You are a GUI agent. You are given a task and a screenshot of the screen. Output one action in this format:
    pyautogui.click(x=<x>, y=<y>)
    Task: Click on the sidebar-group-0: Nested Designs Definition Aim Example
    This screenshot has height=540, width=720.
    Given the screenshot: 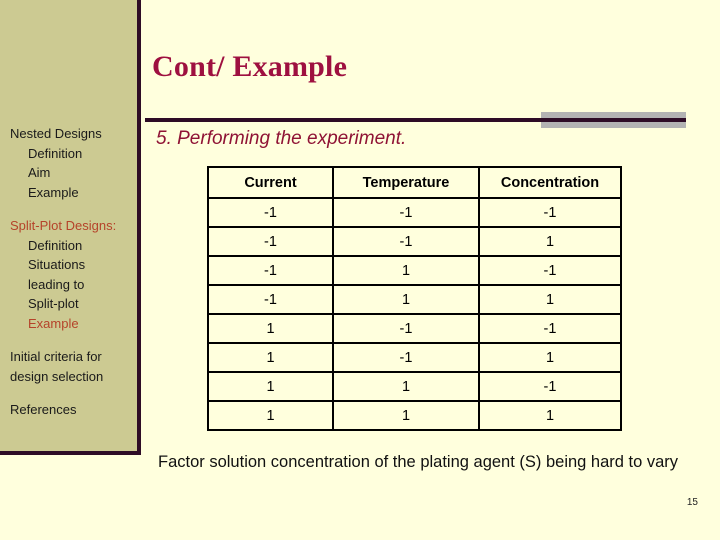 What is the action you would take?
    pyautogui.click(x=68, y=163)
    